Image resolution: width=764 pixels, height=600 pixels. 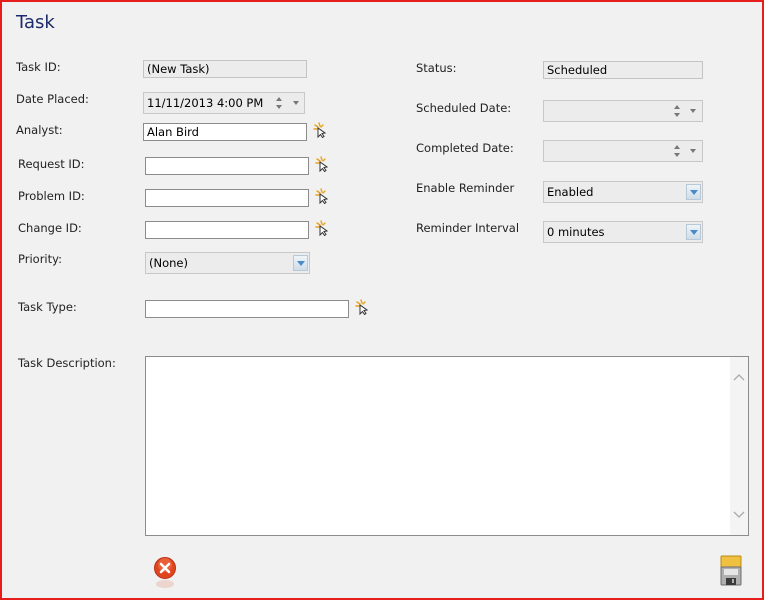 What do you see at coordinates (52, 99) in the screenshot?
I see `date-placed-label: Date Placed:` at bounding box center [52, 99].